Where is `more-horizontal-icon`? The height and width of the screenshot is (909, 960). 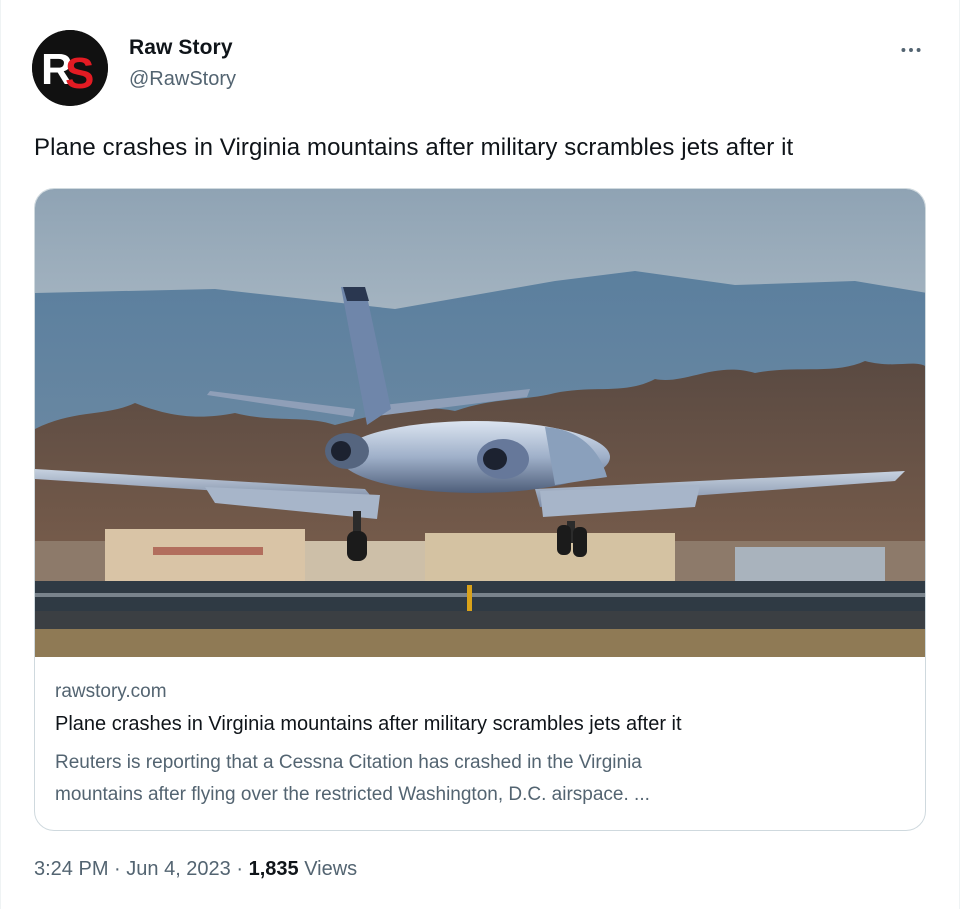
more-horizontal-icon is located at coordinates (911, 50).